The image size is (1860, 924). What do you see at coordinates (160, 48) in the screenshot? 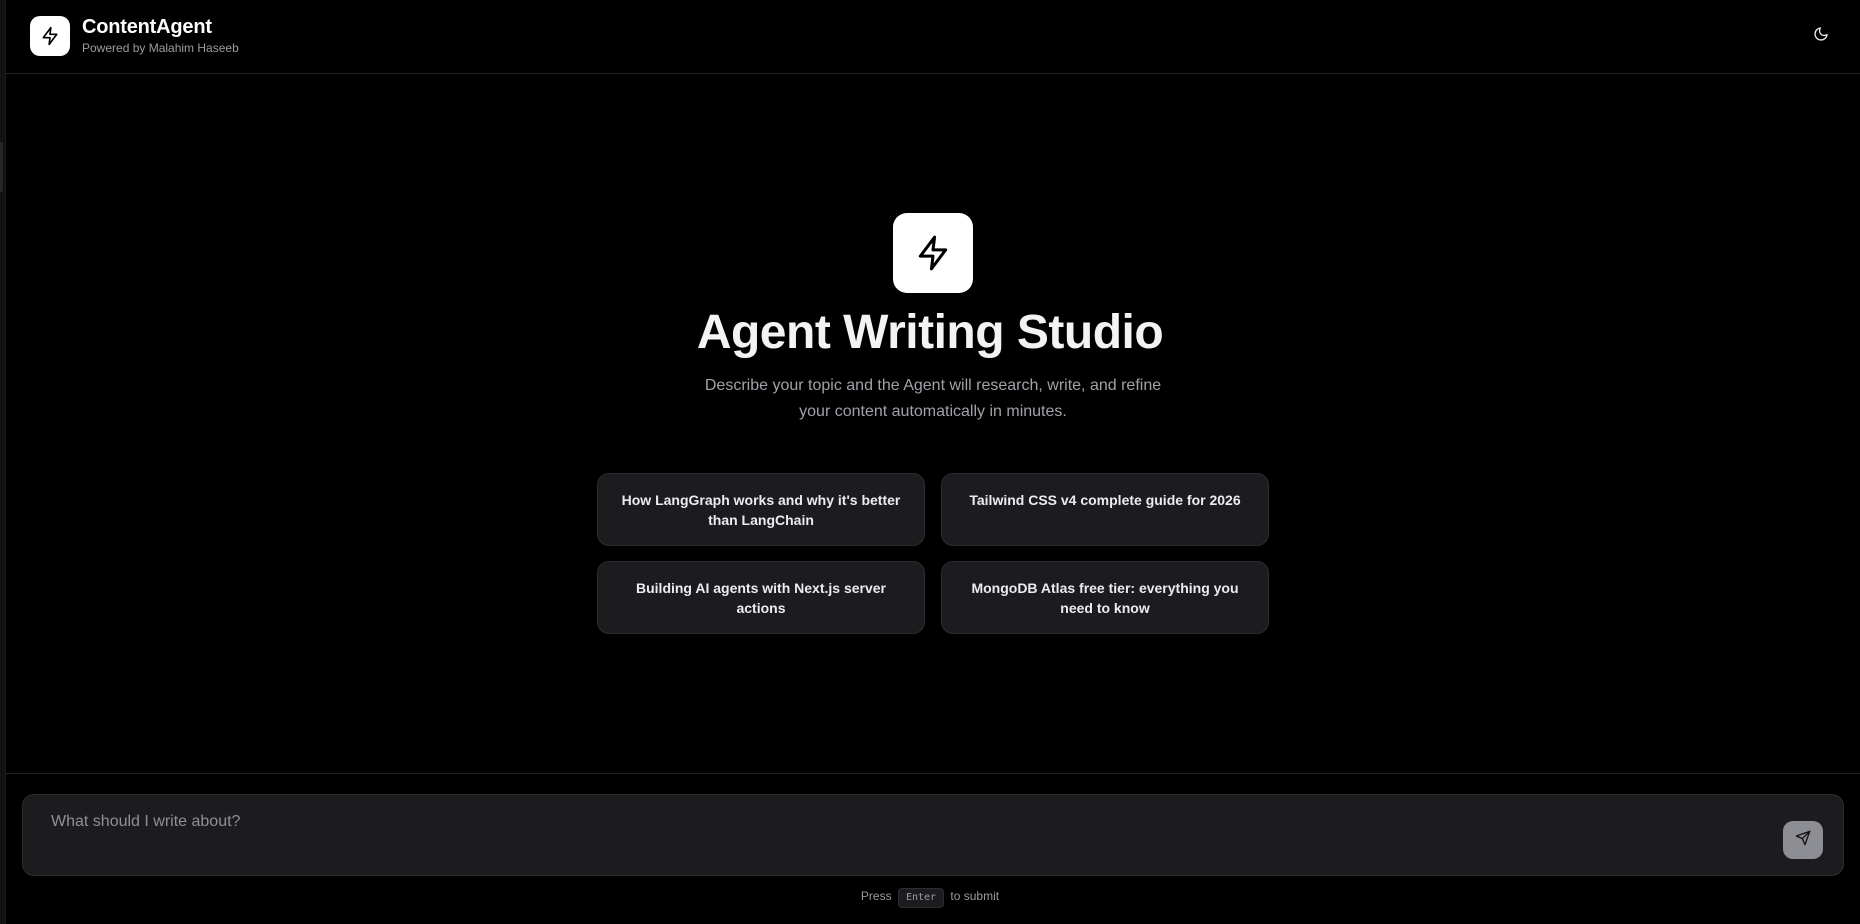
I see `app-subtitle: Powered by Malahim Haseeb` at bounding box center [160, 48].